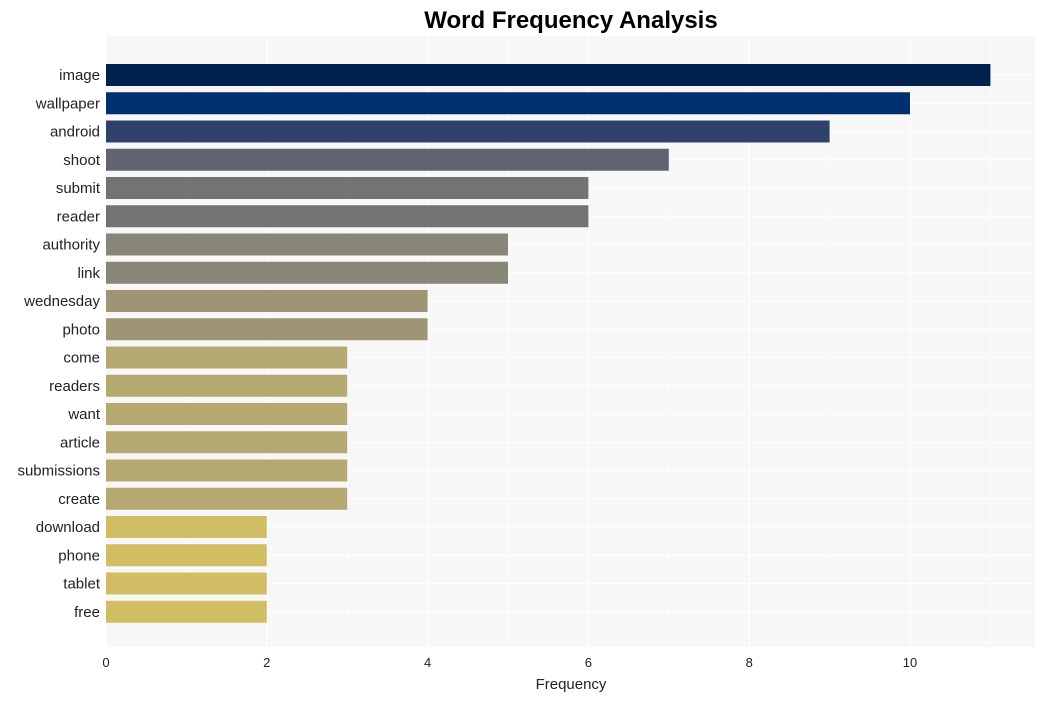 This screenshot has height=701, width=1046. What do you see at coordinates (508, 103) in the screenshot?
I see `bar-wallpaper` at bounding box center [508, 103].